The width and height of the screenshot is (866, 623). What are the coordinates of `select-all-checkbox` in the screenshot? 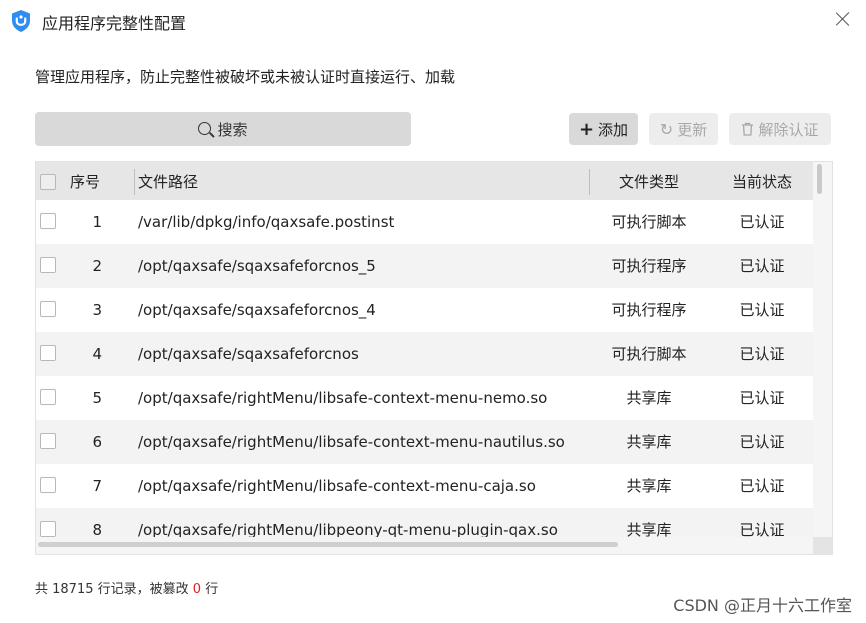 It's located at (48, 182).